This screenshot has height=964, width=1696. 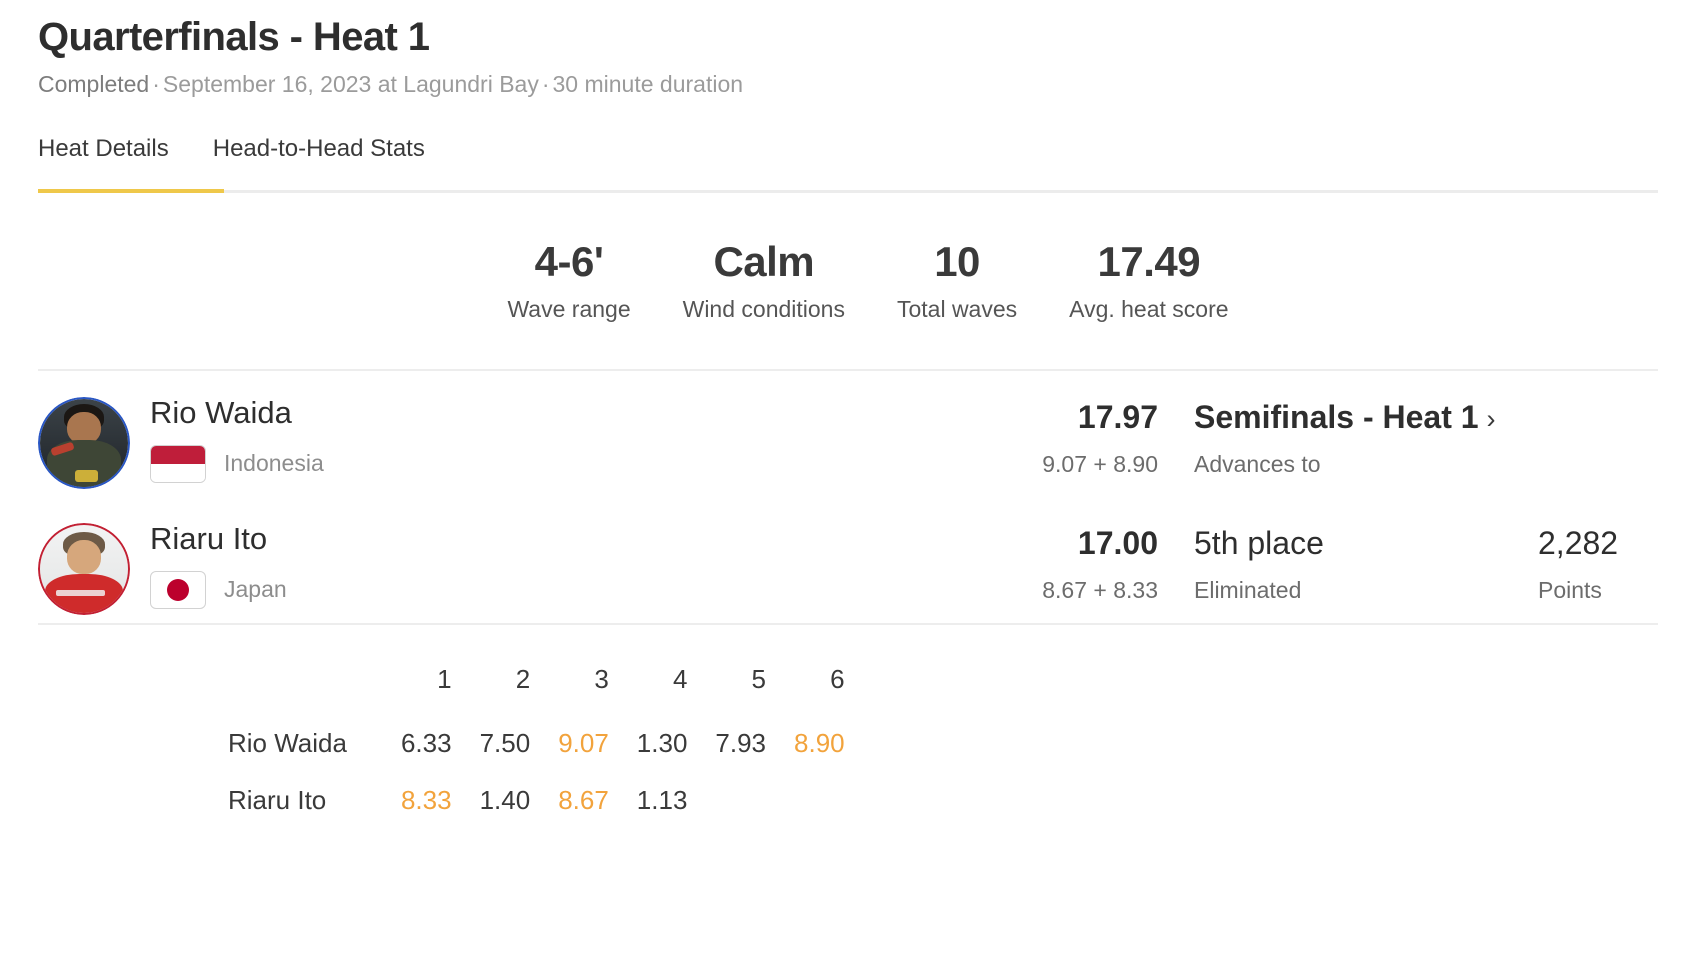 I want to click on athlete-status-column: Semifinals - Heat 1 › Advances to, so click(x=1354, y=438).